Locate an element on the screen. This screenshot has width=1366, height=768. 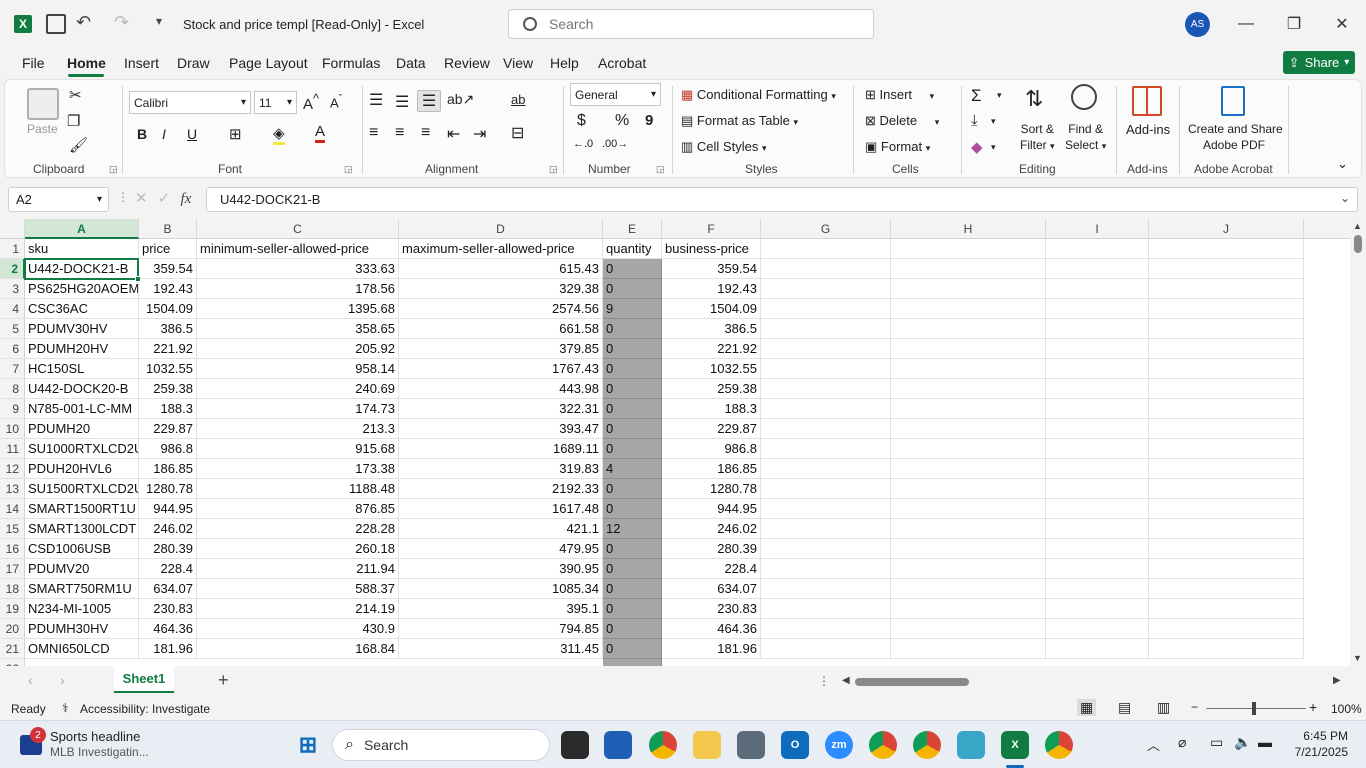
next-sheet-icon: › is located at coordinates (62, 680).